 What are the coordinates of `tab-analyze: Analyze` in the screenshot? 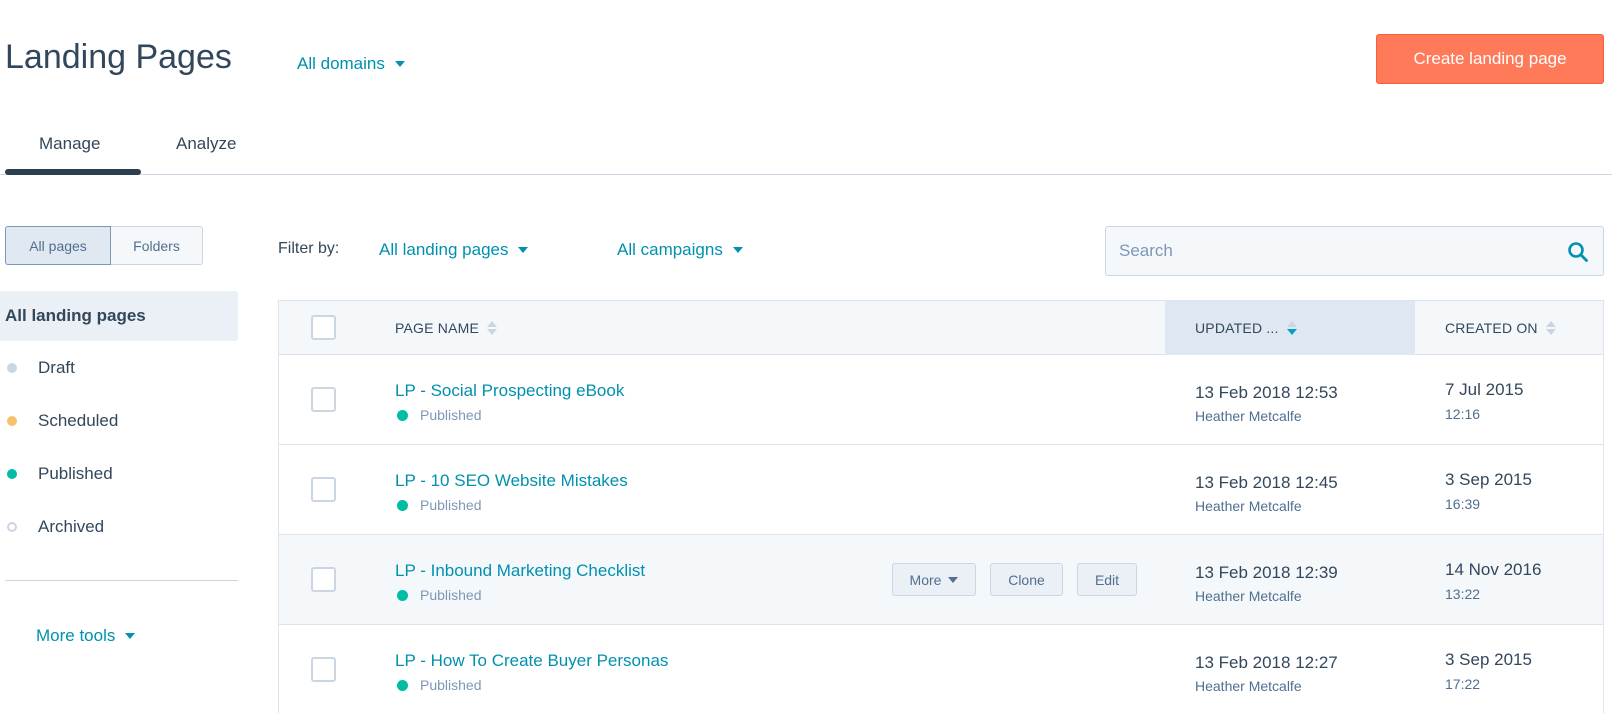 It's located at (206, 144).